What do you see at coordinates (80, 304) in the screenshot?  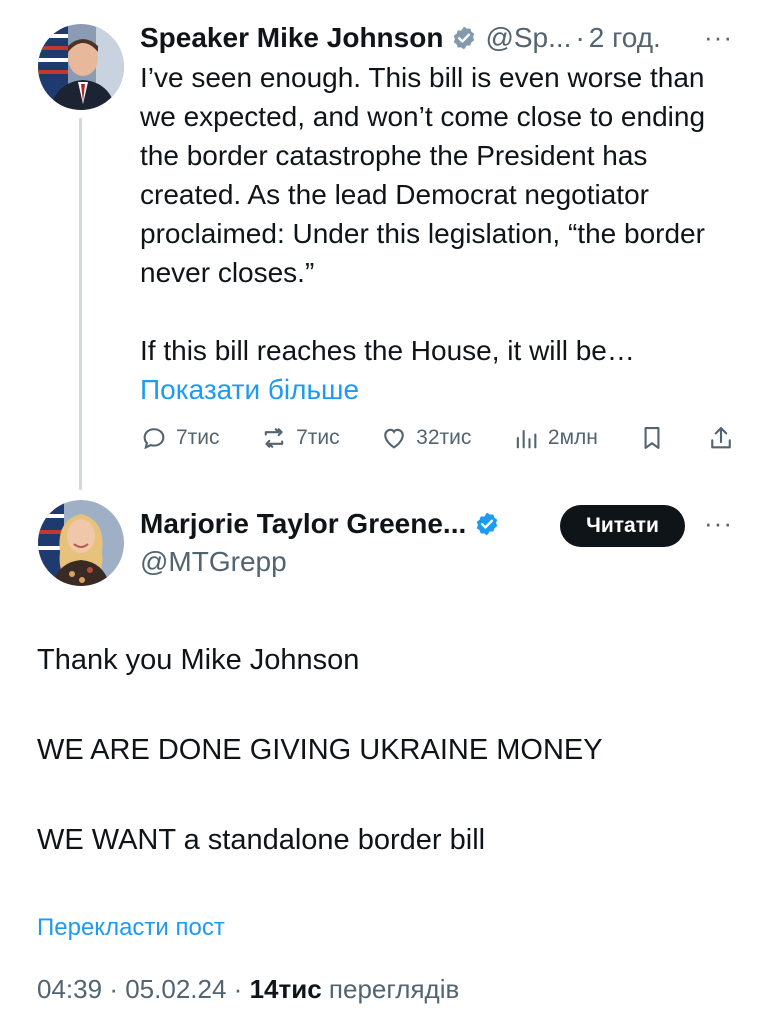 I see `thread-line` at bounding box center [80, 304].